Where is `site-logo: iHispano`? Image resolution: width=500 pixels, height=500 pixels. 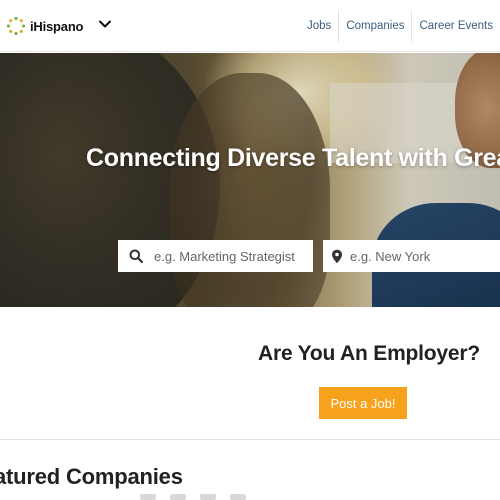
site-logo: iHispano is located at coordinates (44, 26).